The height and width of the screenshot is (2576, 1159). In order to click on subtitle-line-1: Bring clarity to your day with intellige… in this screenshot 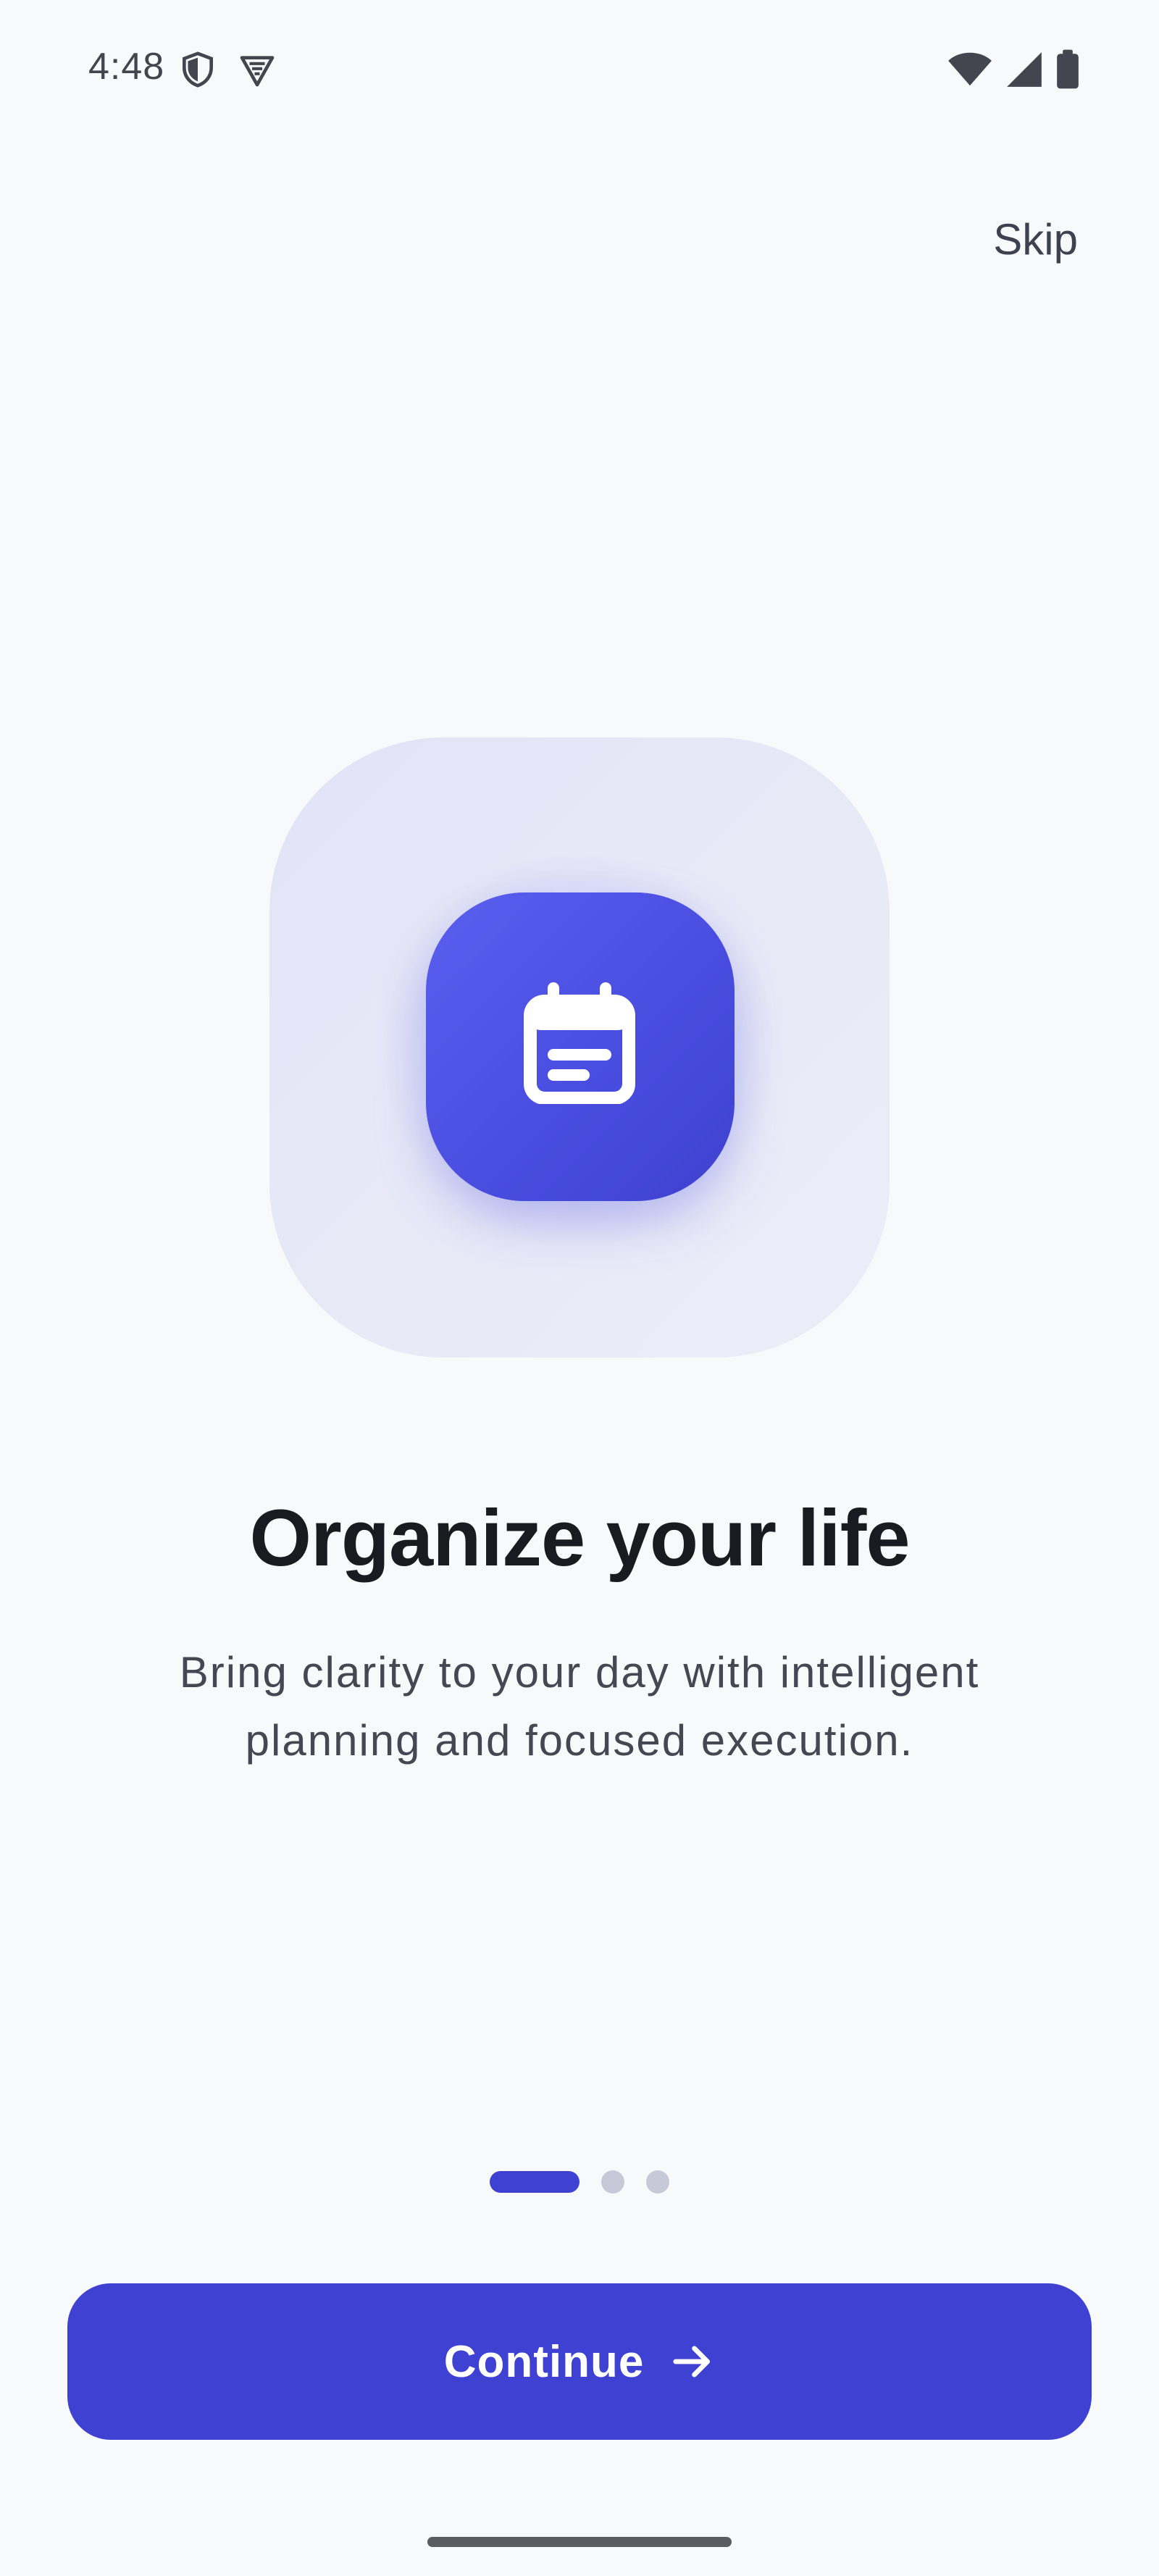, I will do `click(579, 1673)`.